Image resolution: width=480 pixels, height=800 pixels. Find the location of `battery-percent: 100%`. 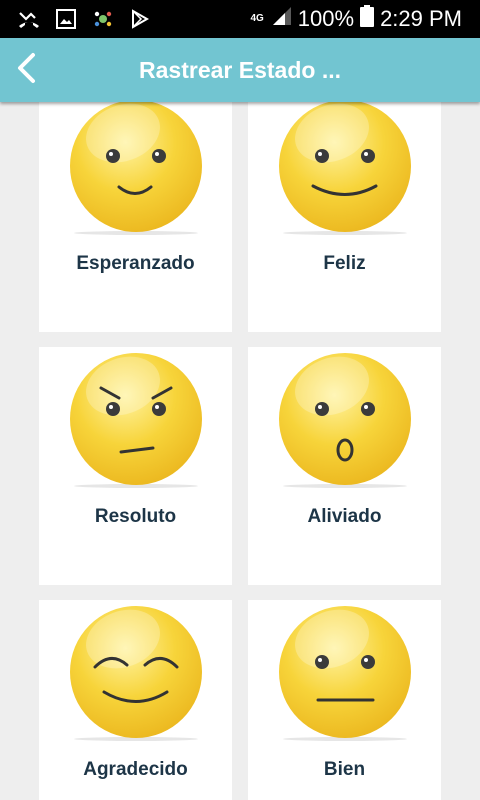

battery-percent: 100% is located at coordinates (326, 18).